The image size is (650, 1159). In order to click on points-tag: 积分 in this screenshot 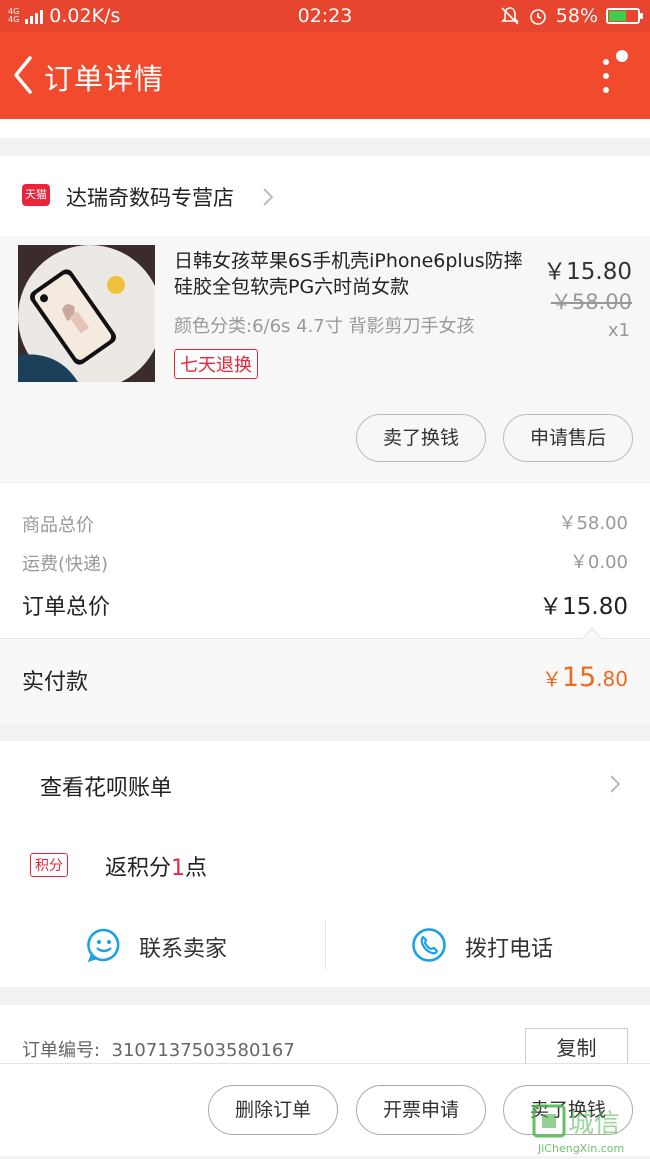, I will do `click(49, 865)`.